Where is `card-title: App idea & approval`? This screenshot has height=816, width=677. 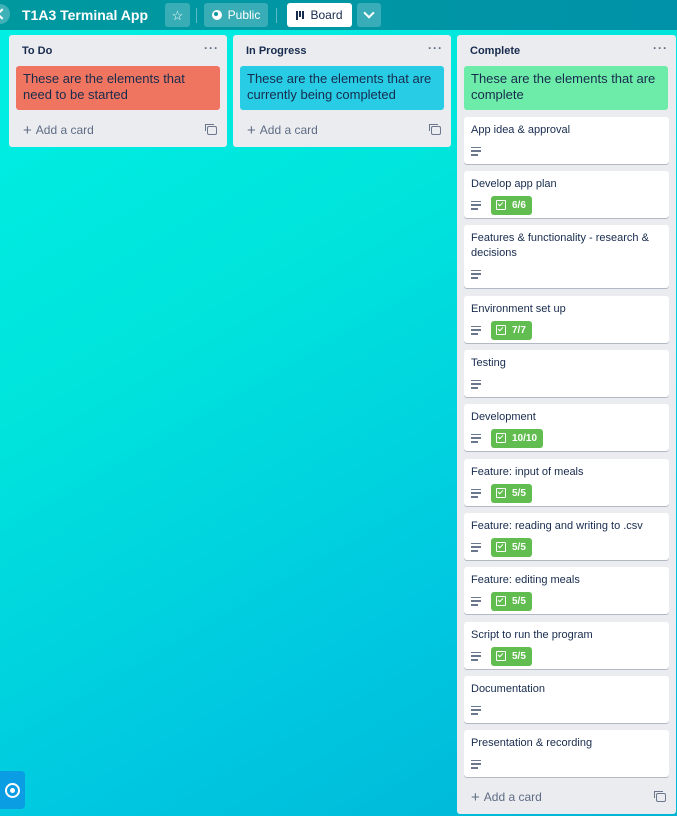
card-title: App idea & approval is located at coordinates (521, 130).